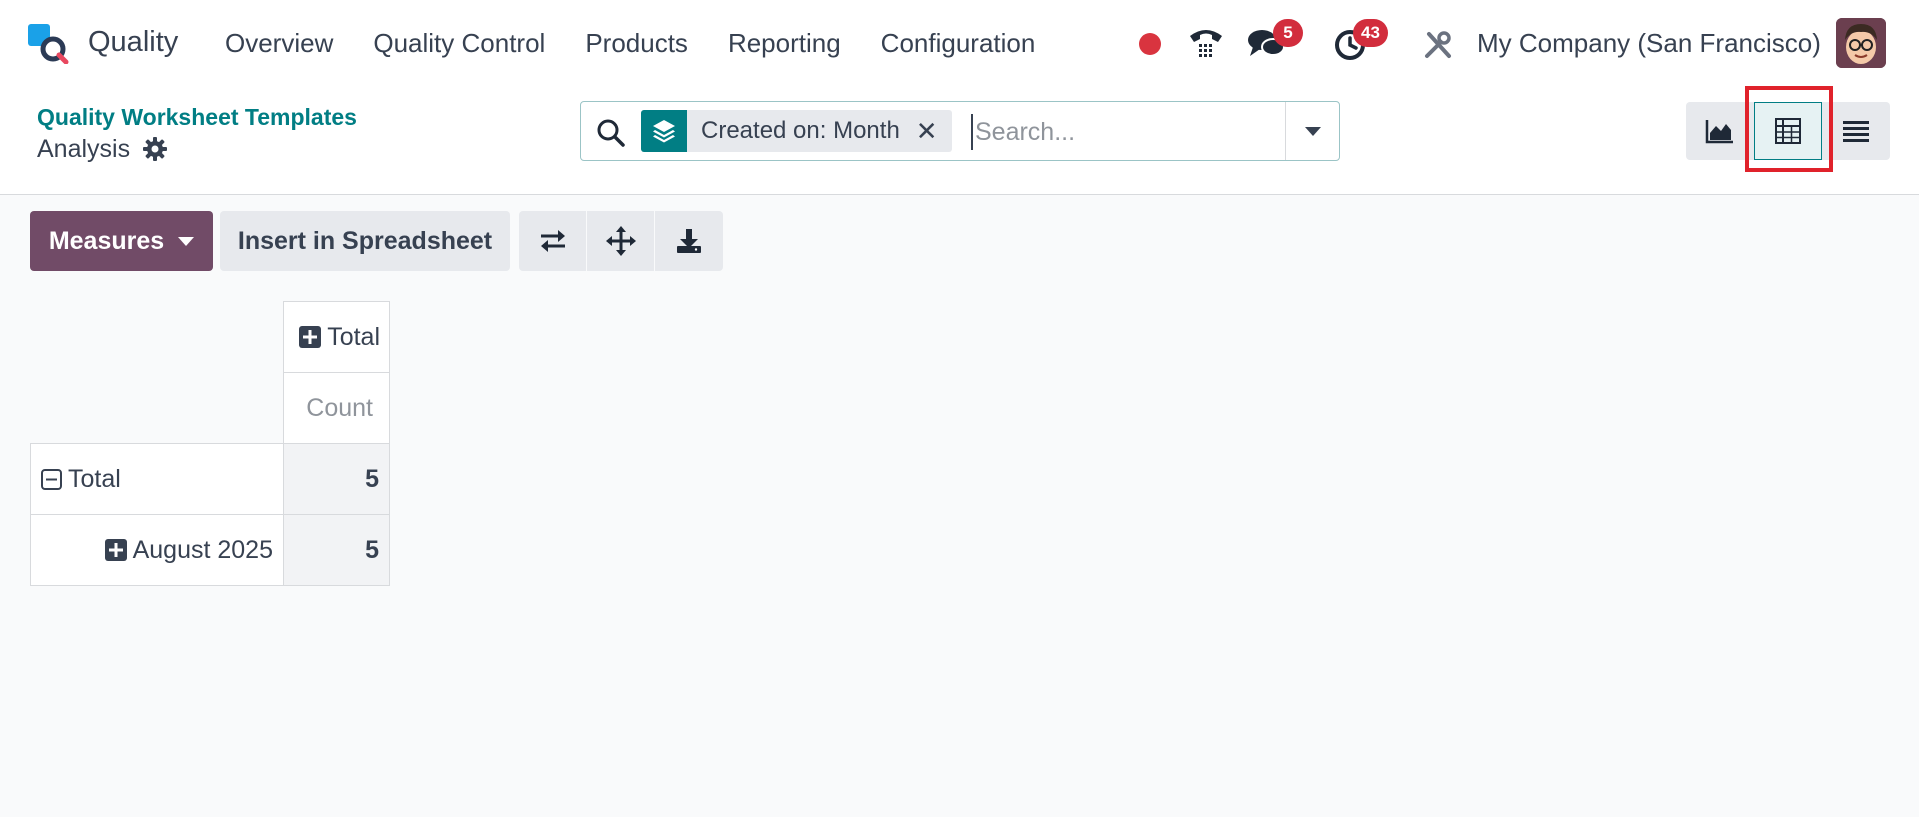 This screenshot has height=817, width=1919. What do you see at coordinates (84, 149) in the screenshot?
I see `page-title: Analysis` at bounding box center [84, 149].